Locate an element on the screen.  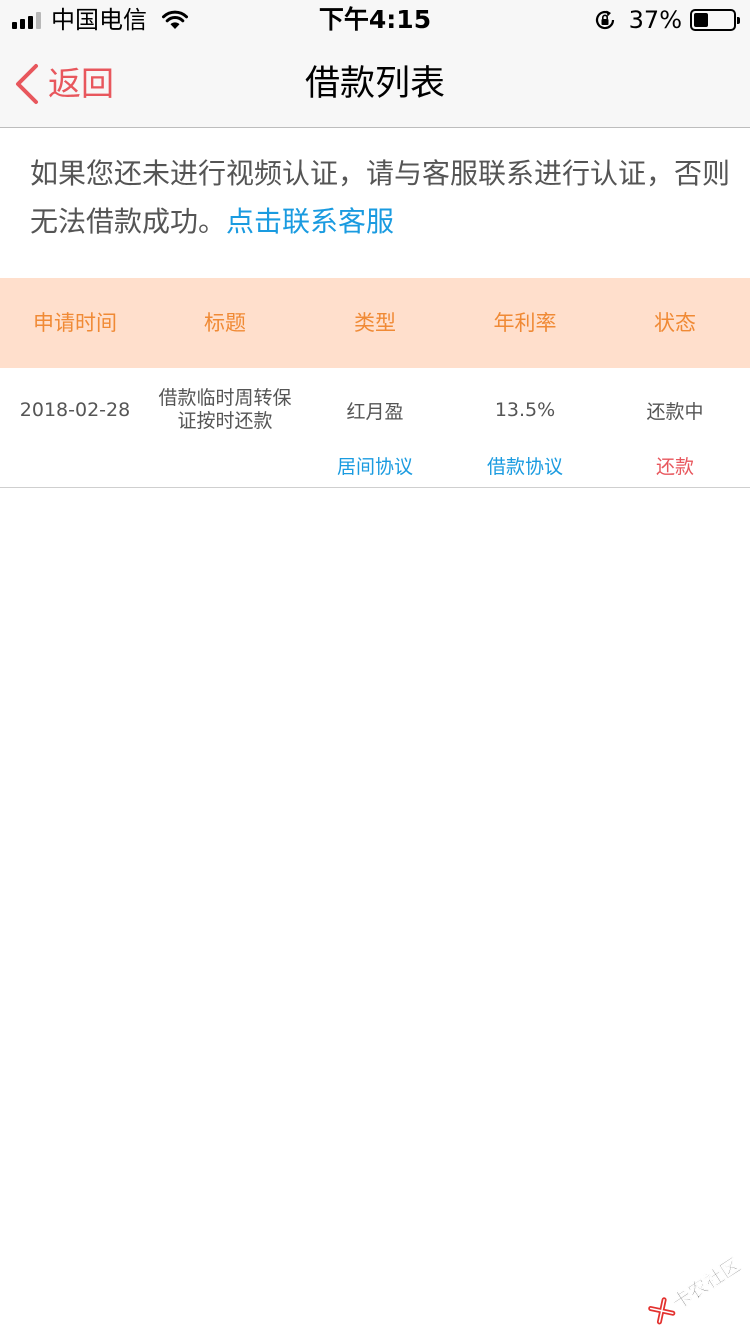
page-title: 借款列表 is located at coordinates (374, 84).